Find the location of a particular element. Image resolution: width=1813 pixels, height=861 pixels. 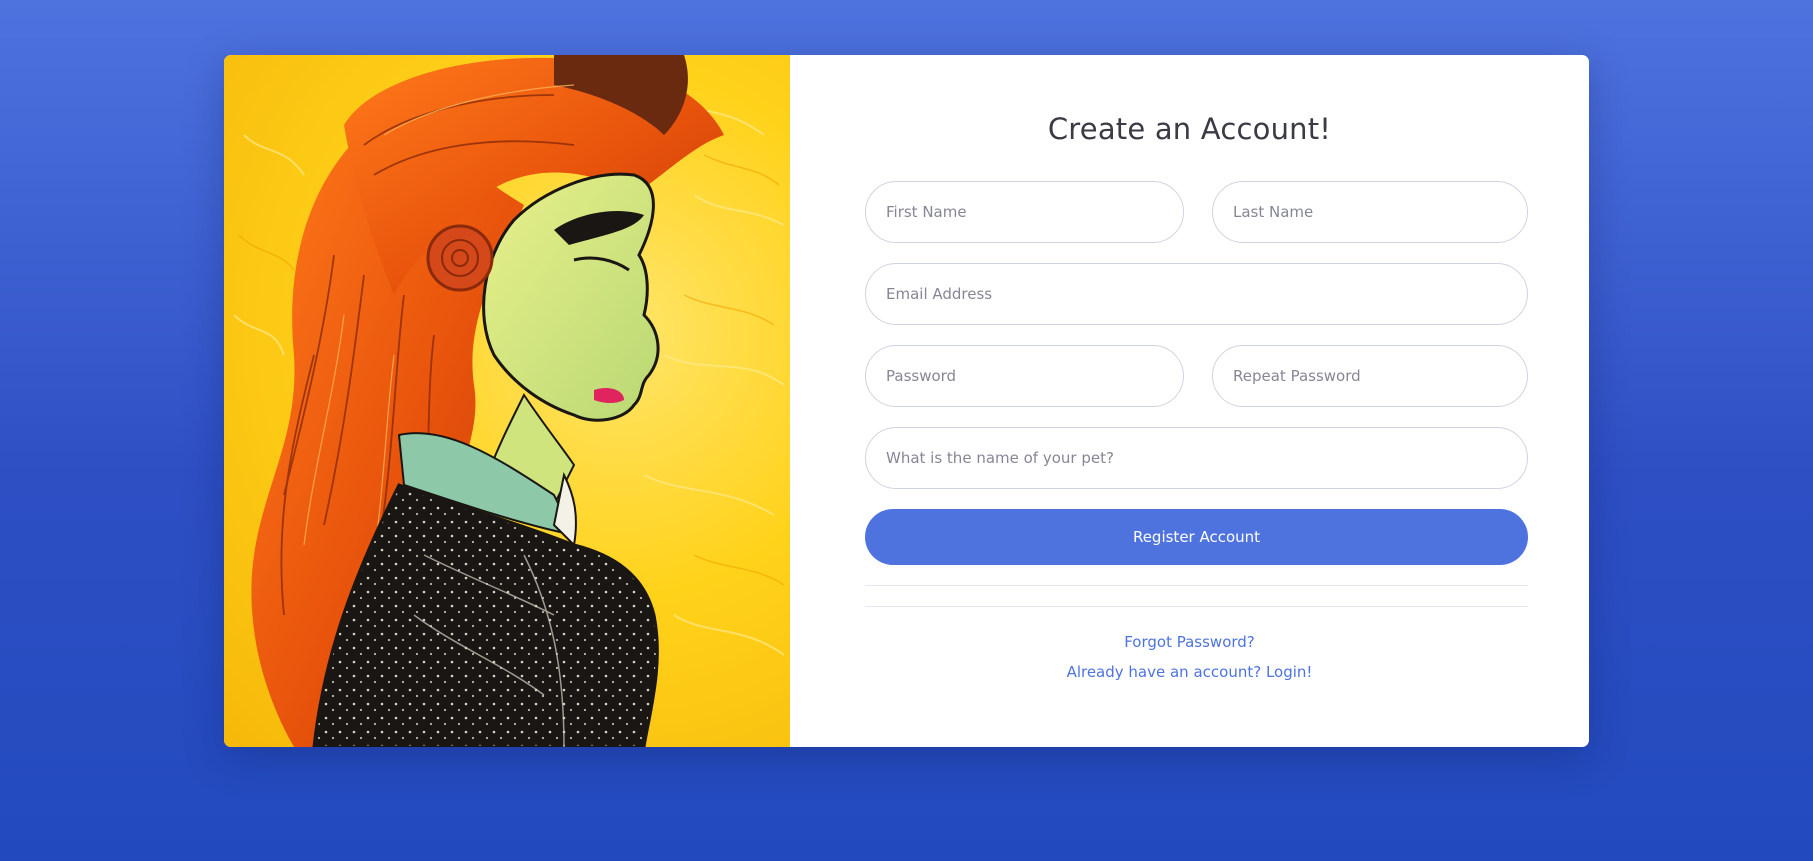

forgot-password-link: Forgot Password? is located at coordinates (1189, 642).